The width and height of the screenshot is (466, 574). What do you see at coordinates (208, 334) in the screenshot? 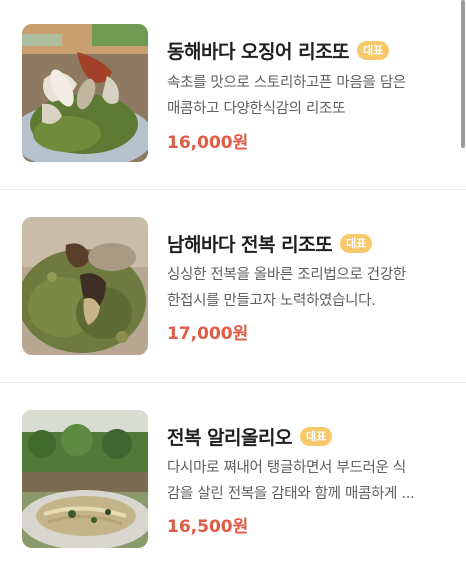
I see `menu-item-price: 17,000원` at bounding box center [208, 334].